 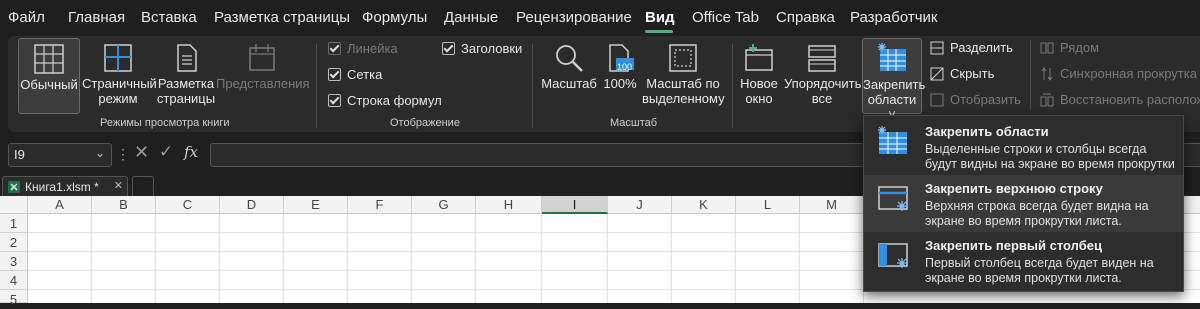 I want to click on new-window-button: Новое окно, so click(x=759, y=75).